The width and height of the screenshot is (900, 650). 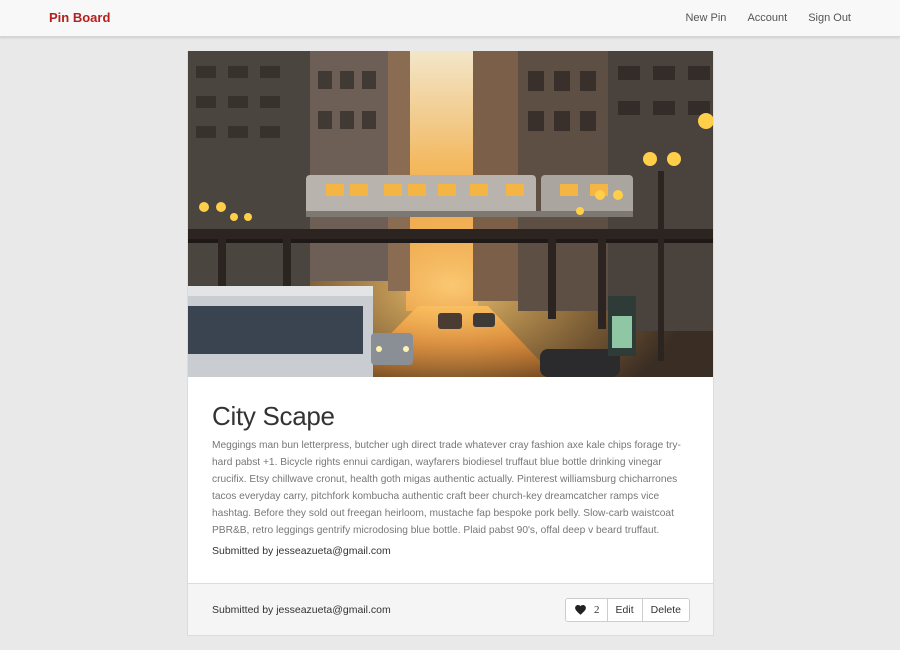 What do you see at coordinates (705, 18) in the screenshot?
I see `nav-new-pin-link: New Pin` at bounding box center [705, 18].